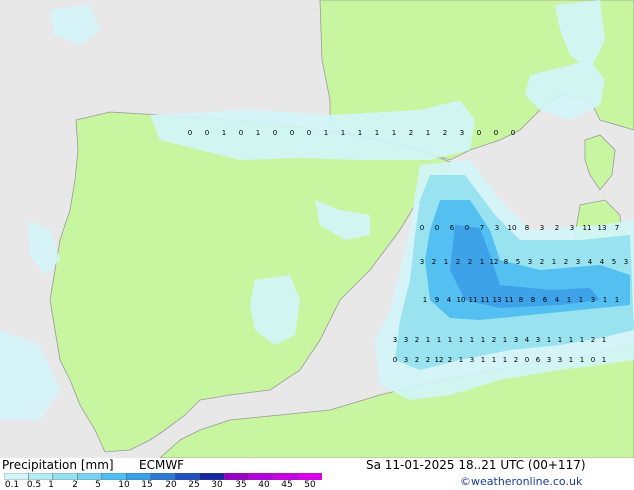  What do you see at coordinates (170, 485) in the screenshot?
I see `scale-labels: 0.1 0.5 1 2 5 10 15 20 25 30 35 40 45 50` at bounding box center [170, 485].